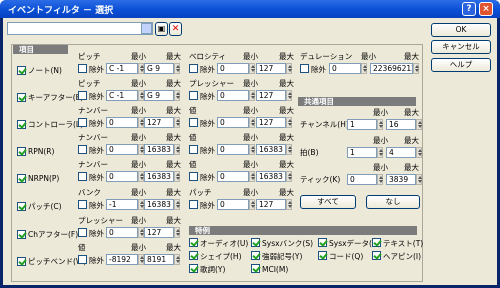  What do you see at coordinates (401, 152) in the screenshot?
I see `max-field: 4` at bounding box center [401, 152].